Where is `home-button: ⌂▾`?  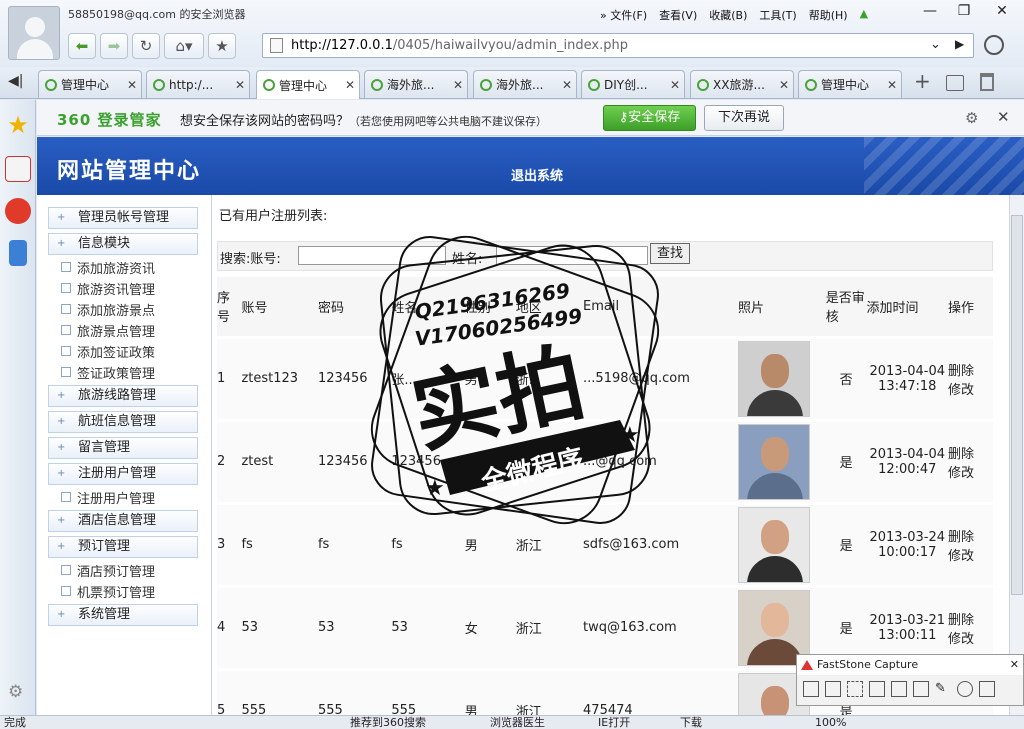
home-button: ⌂▾ is located at coordinates (184, 46).